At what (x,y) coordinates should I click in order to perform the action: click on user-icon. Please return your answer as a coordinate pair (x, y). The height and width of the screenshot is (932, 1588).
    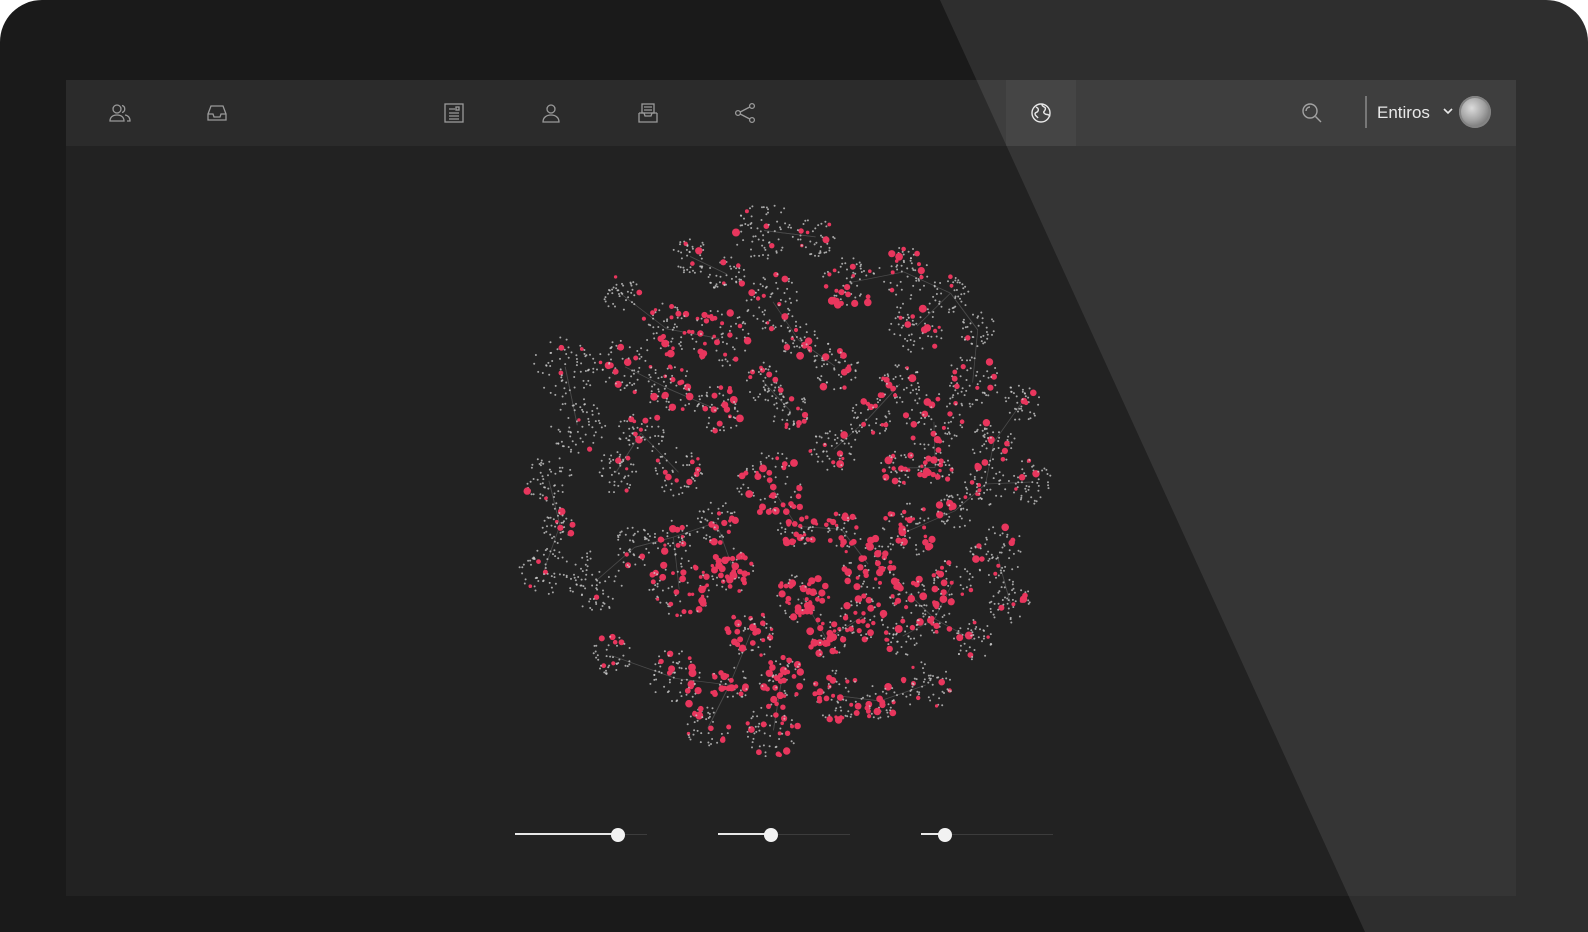
    Looking at the image, I should click on (551, 113).